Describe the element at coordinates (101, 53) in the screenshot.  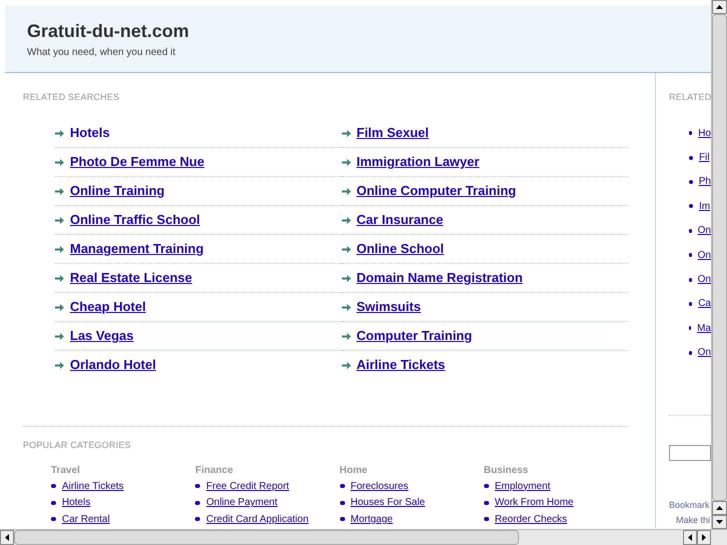
I see `site-tagline: What you need, when you need it` at that location.